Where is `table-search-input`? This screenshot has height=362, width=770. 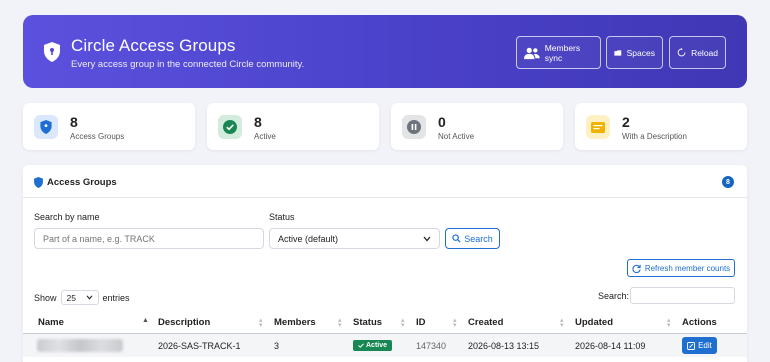 table-search-input is located at coordinates (682, 295).